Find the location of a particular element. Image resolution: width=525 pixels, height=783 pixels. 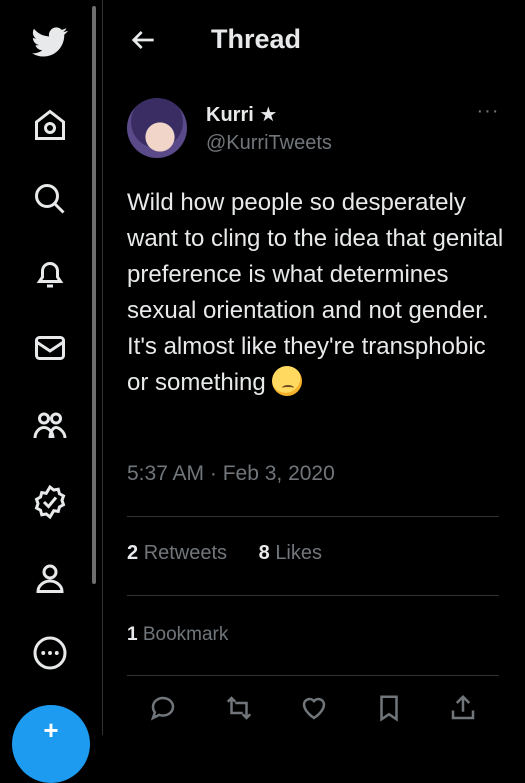

likes-count: 8 is located at coordinates (264, 553).